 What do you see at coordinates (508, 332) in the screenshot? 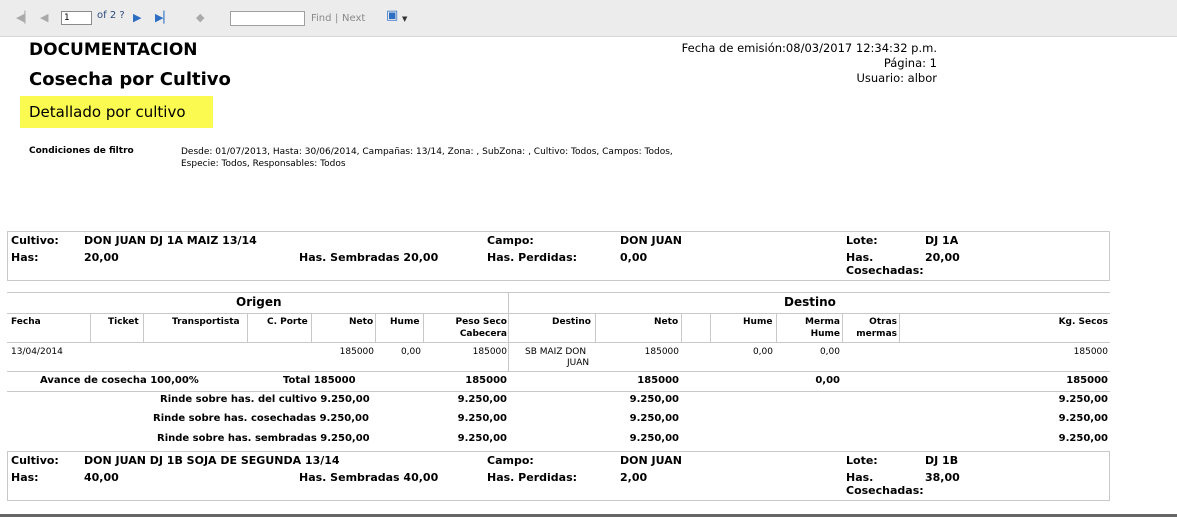
I see `origen-destino-divider` at bounding box center [508, 332].